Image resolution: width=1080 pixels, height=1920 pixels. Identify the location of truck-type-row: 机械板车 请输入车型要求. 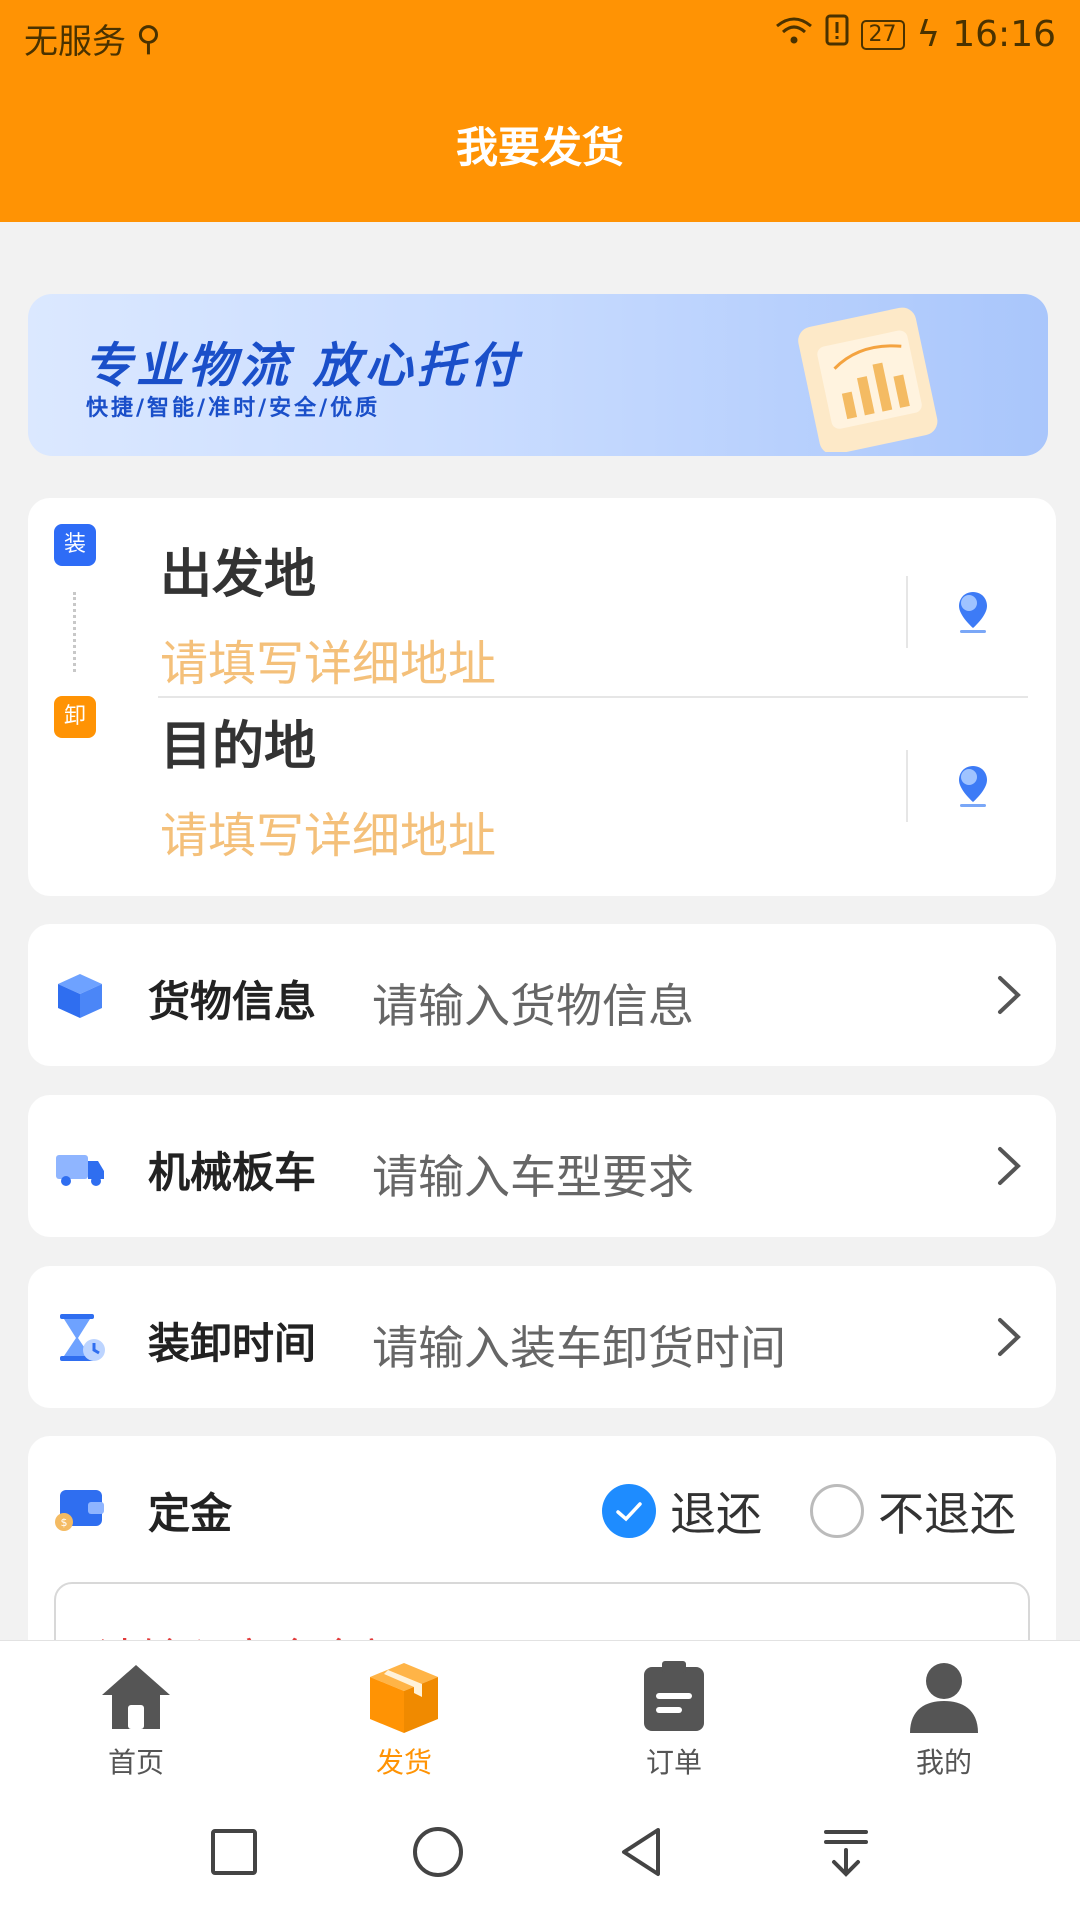
(542, 1166).